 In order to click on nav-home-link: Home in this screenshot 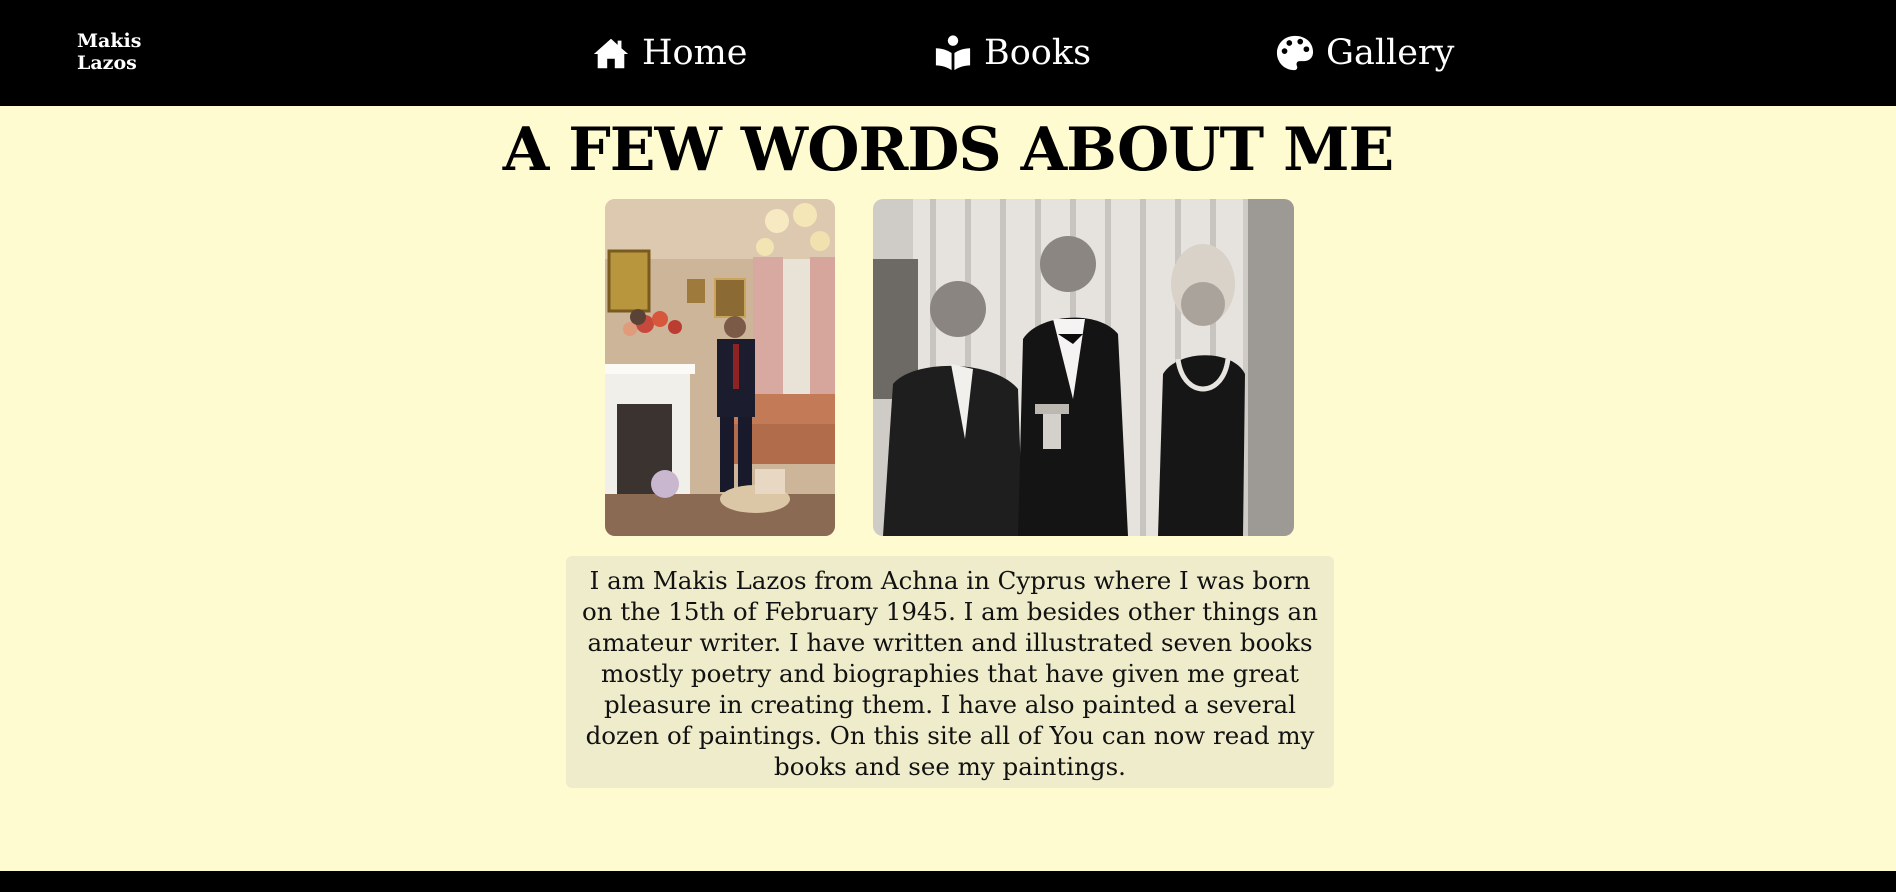, I will do `click(670, 53)`.